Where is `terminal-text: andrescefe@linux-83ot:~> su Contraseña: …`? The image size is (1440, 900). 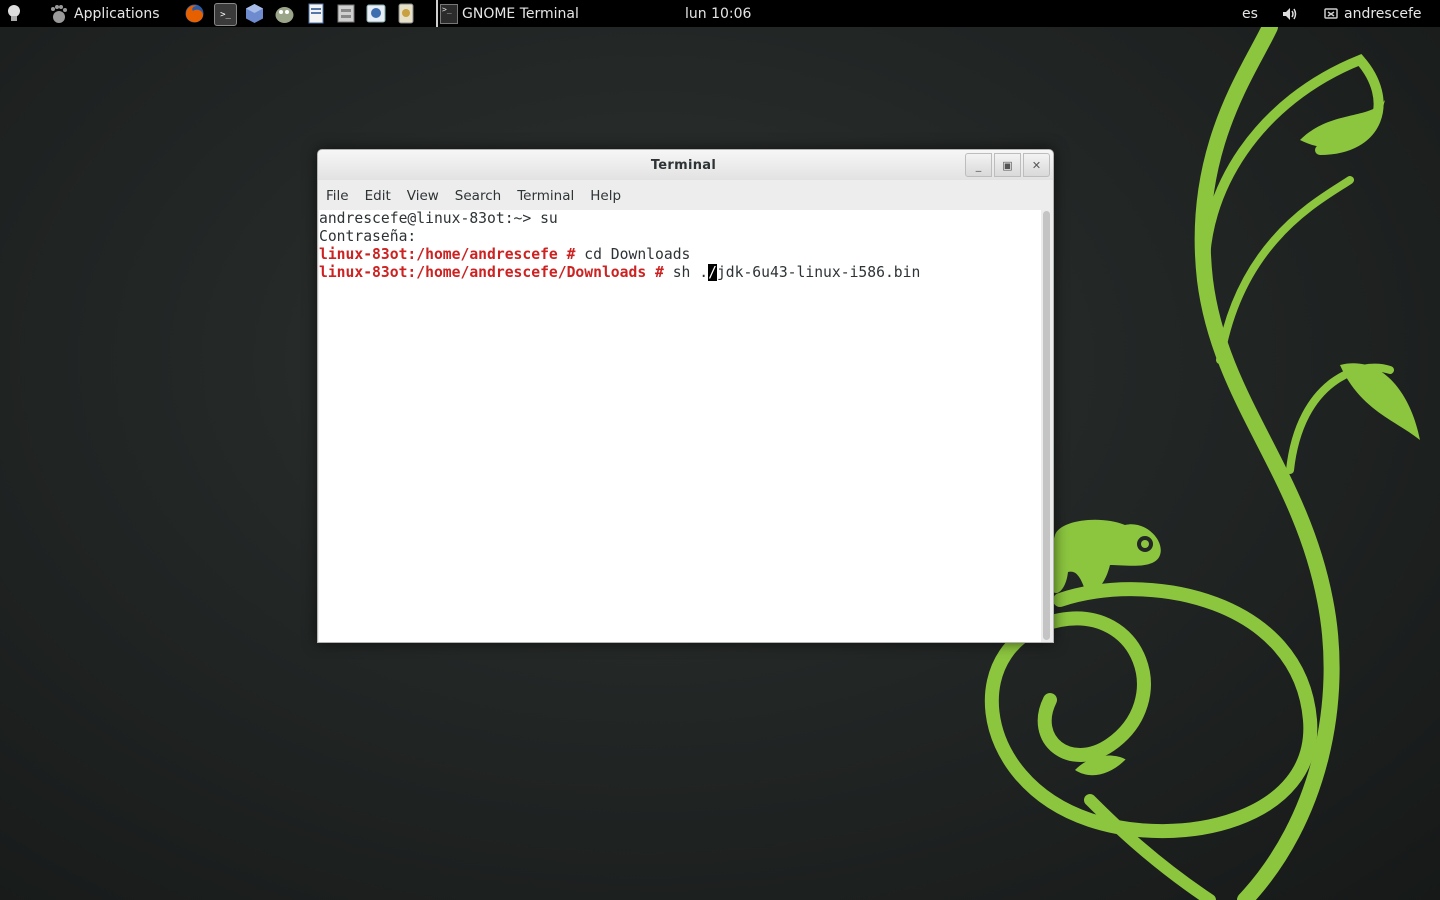
terminal-text: andrescefe@linux-83ot:~> su Contraseña: … is located at coordinates (680, 246).